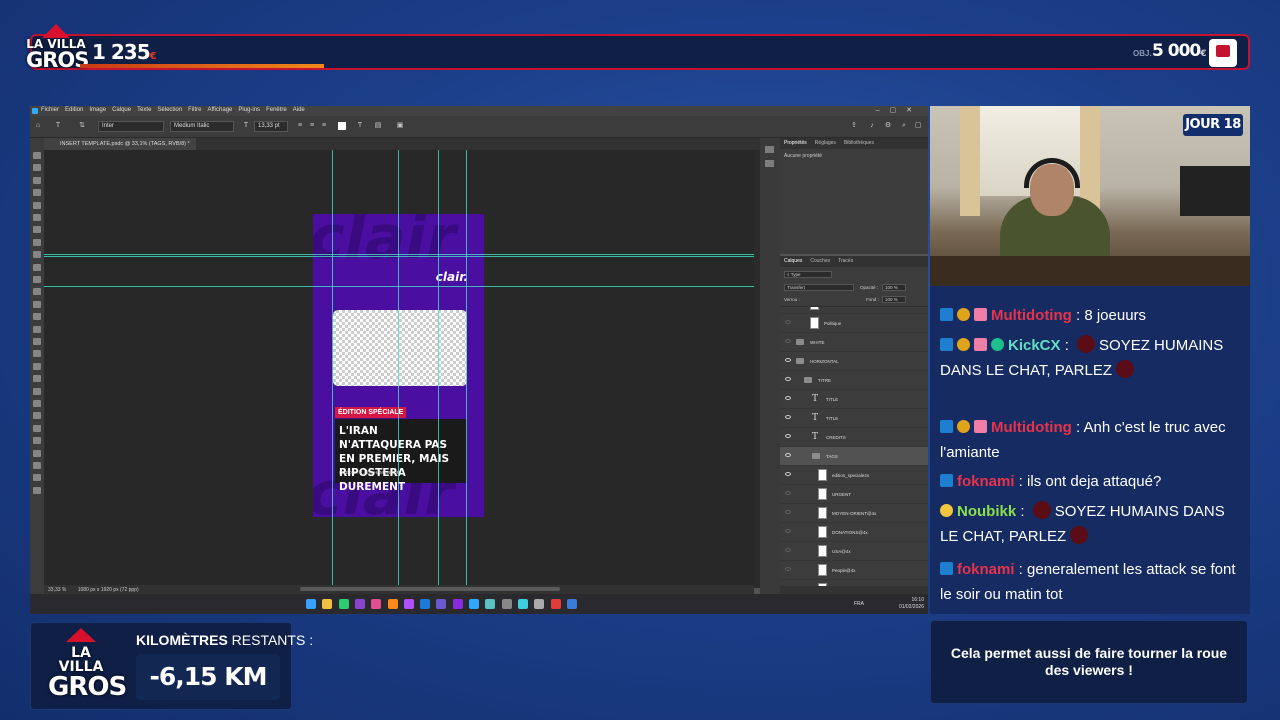 Image resolution: width=1280 pixels, height=720 pixels. I want to click on obs-icon, so click(359, 604).